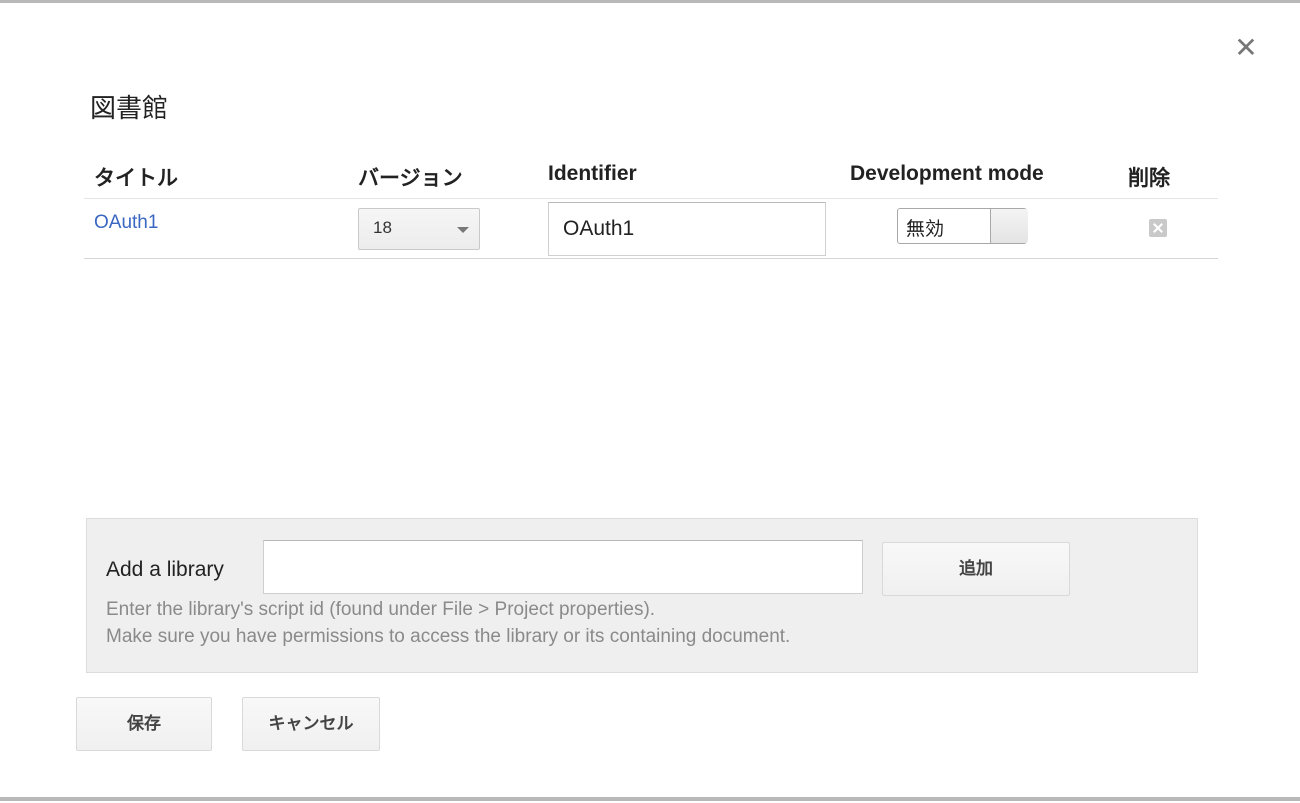 The image size is (1300, 803). Describe the element at coordinates (687, 229) in the screenshot. I see `identifier-input` at that location.